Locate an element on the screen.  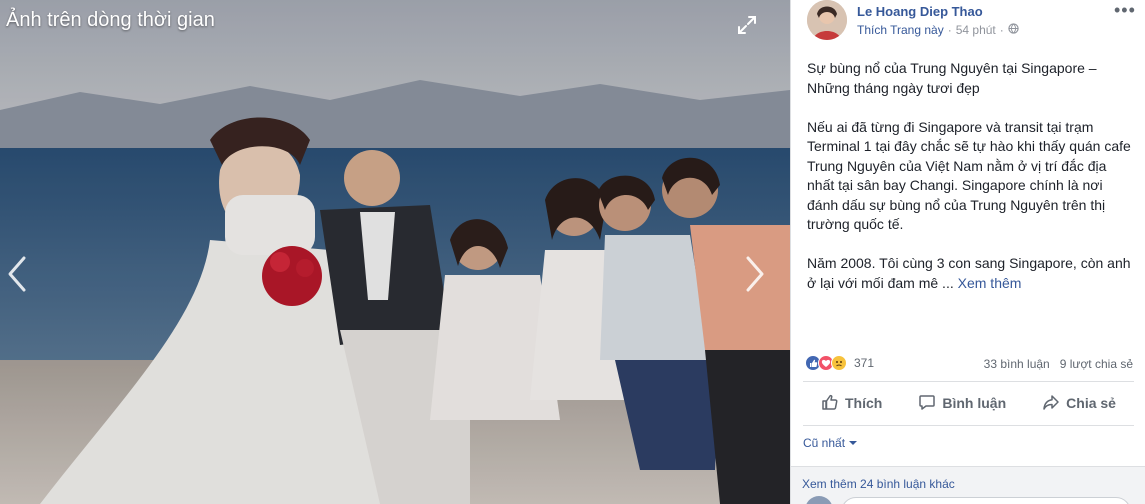
like-page-link: Thích Trang này is located at coordinates (900, 30).